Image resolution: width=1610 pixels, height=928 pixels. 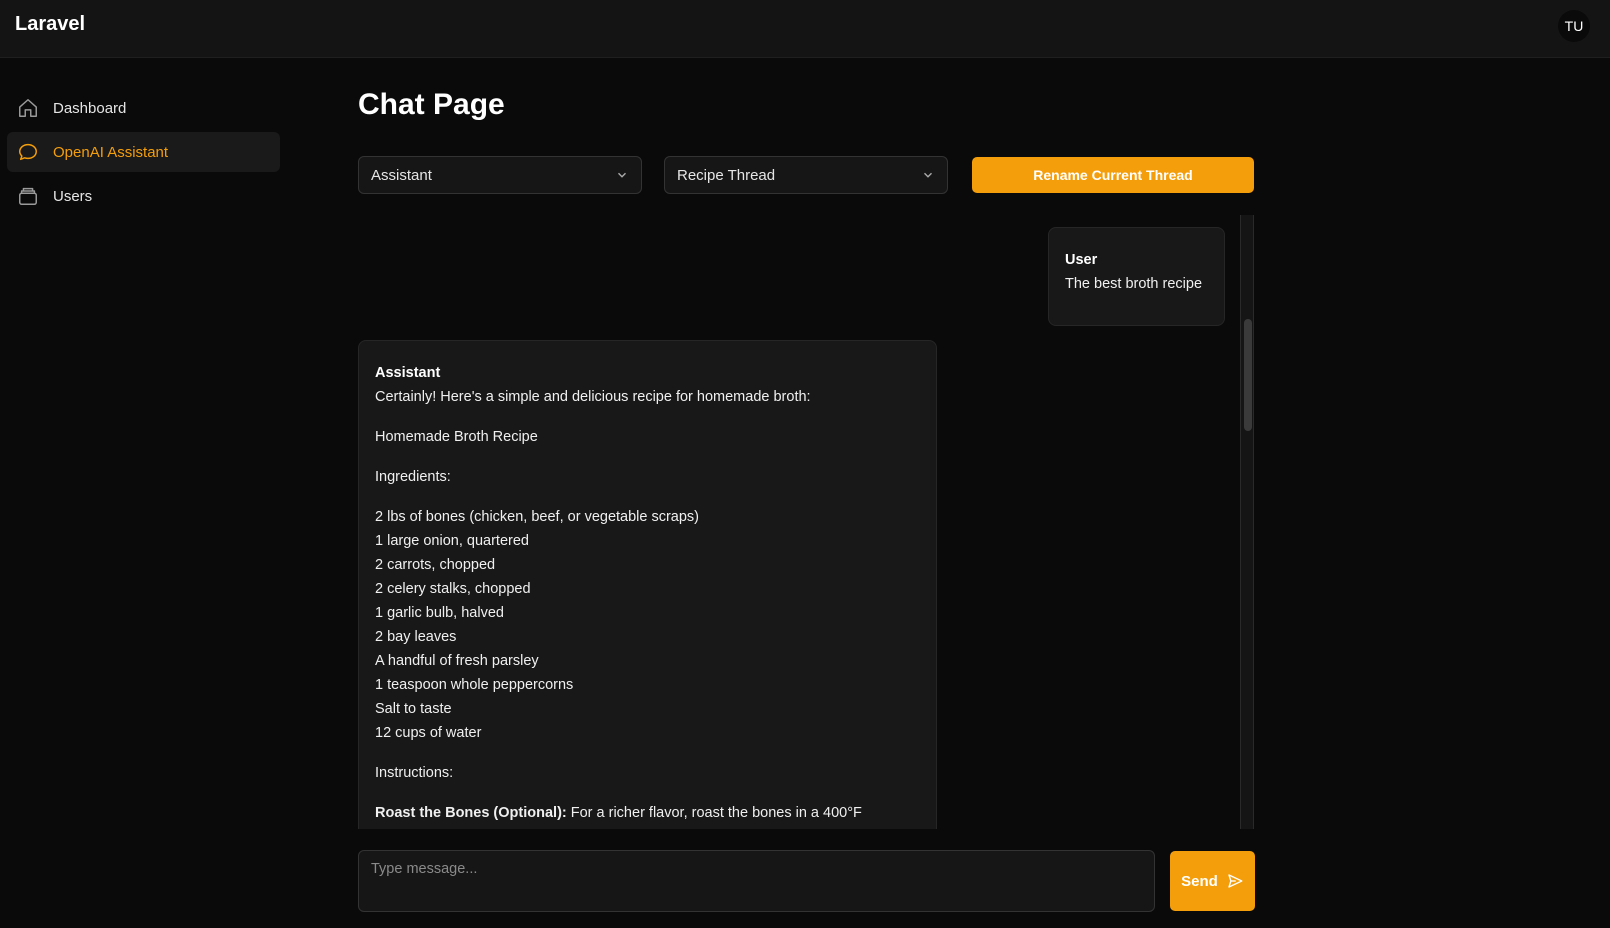 What do you see at coordinates (1248, 375) in the screenshot?
I see `scrollbar-thumb` at bounding box center [1248, 375].